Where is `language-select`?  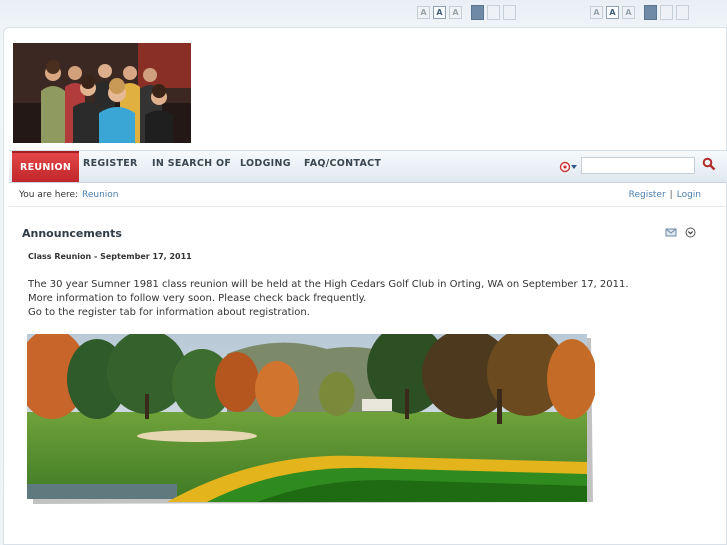 language-select is located at coordinates (569, 166).